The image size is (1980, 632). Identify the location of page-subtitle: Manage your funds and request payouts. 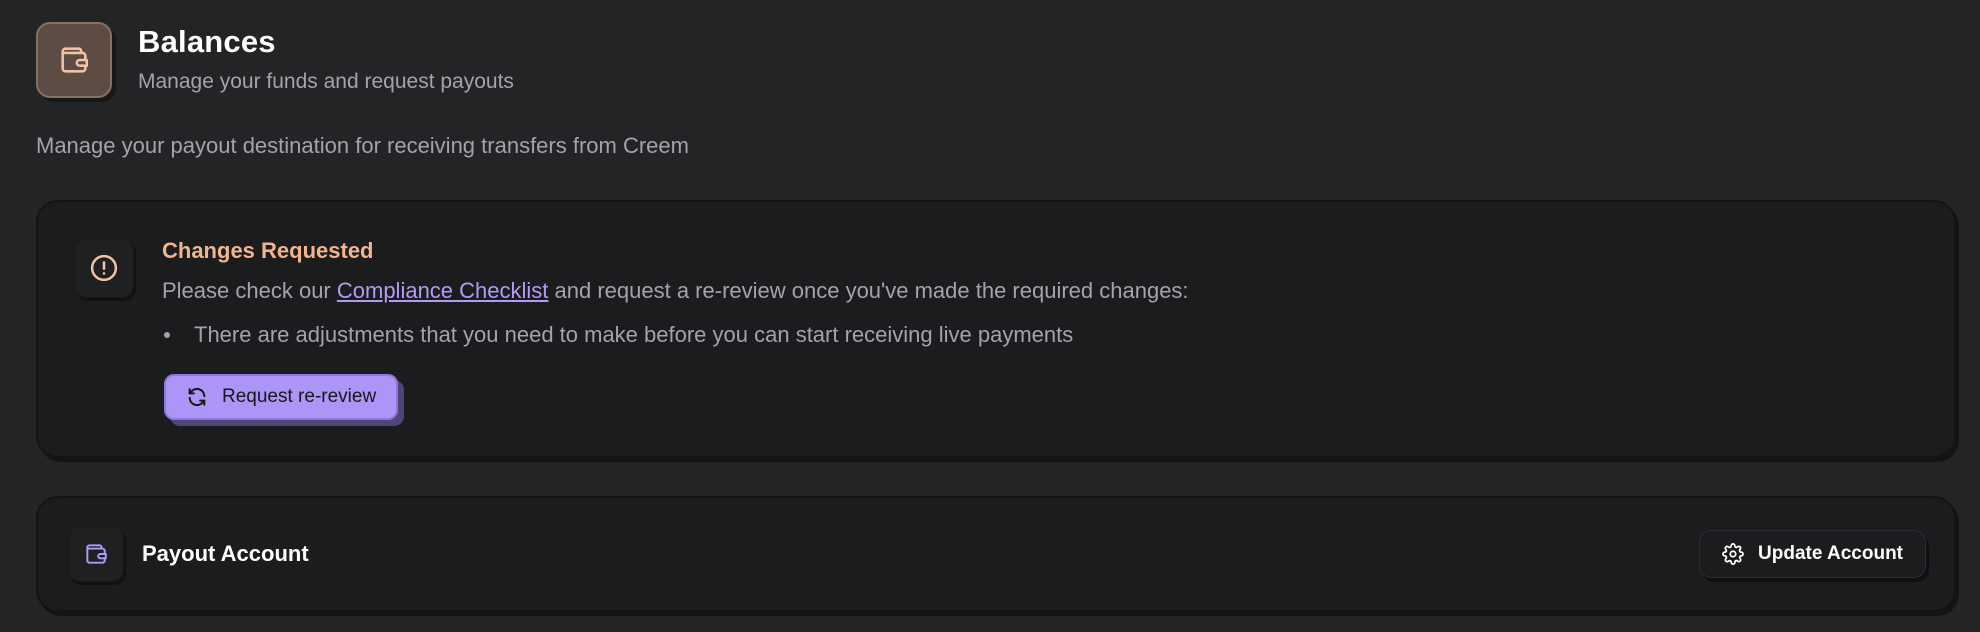
(326, 81).